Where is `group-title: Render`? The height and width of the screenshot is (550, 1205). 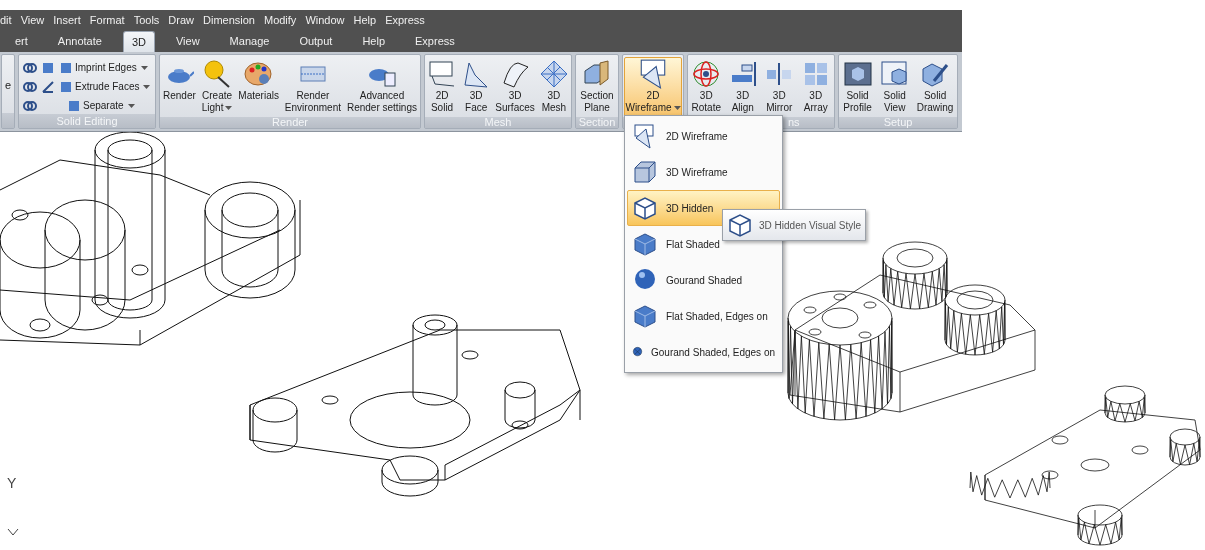
group-title: Render is located at coordinates (290, 122).